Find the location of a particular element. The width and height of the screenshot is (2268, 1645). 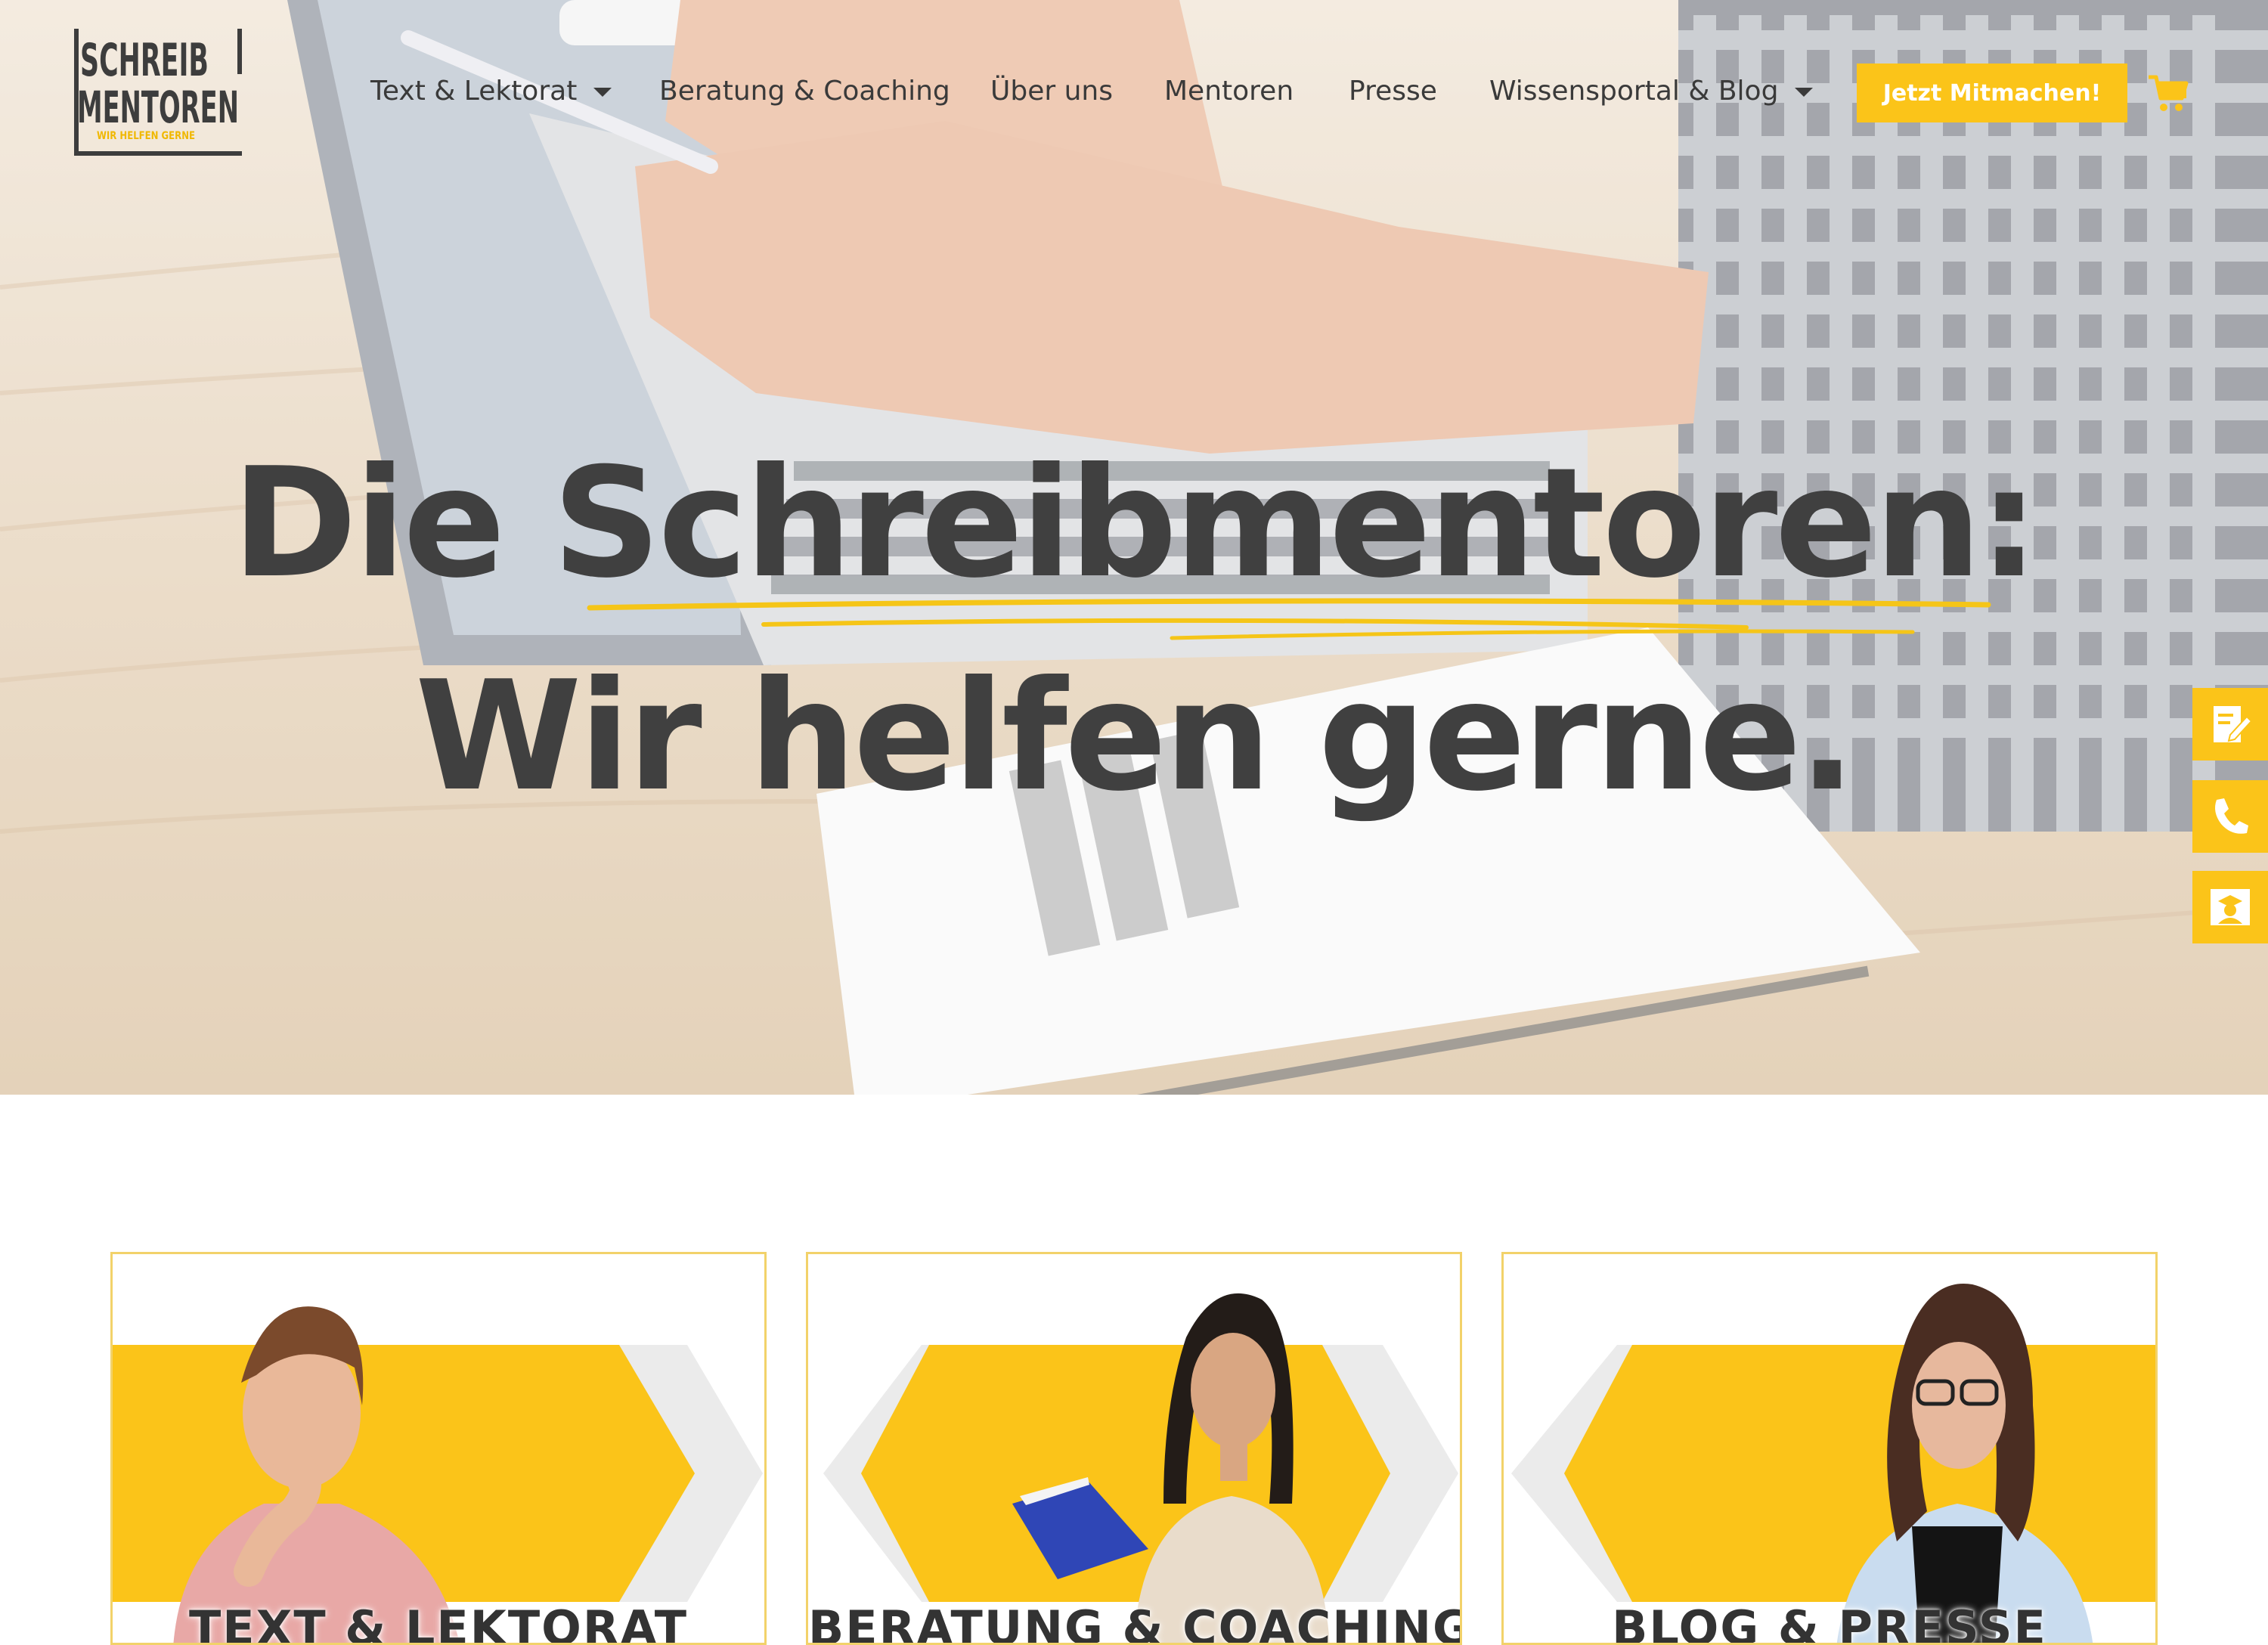

phone-icon is located at coordinates (2231, 816).